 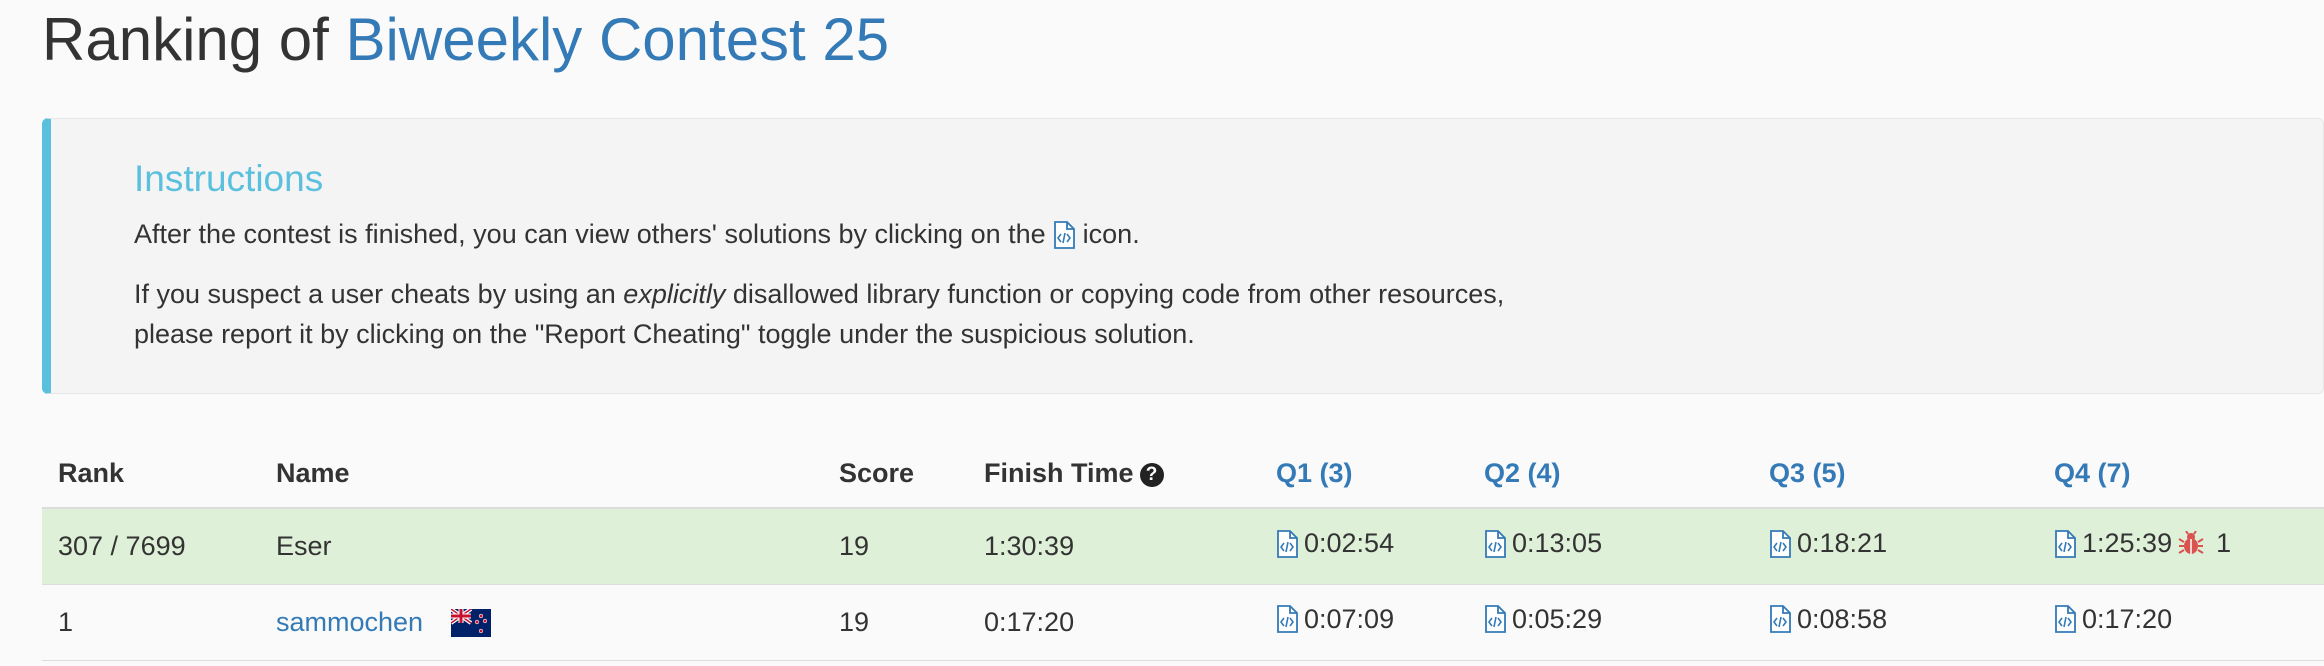 I want to click on q2-time: 0:13:05, so click(x=1557, y=543).